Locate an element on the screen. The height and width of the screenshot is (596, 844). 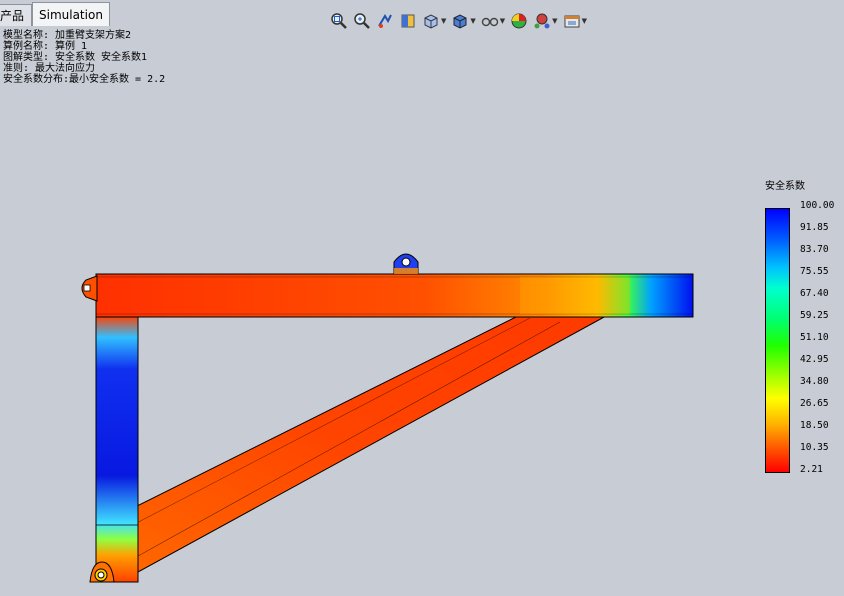
legend-label: 42.95 is located at coordinates (814, 359).